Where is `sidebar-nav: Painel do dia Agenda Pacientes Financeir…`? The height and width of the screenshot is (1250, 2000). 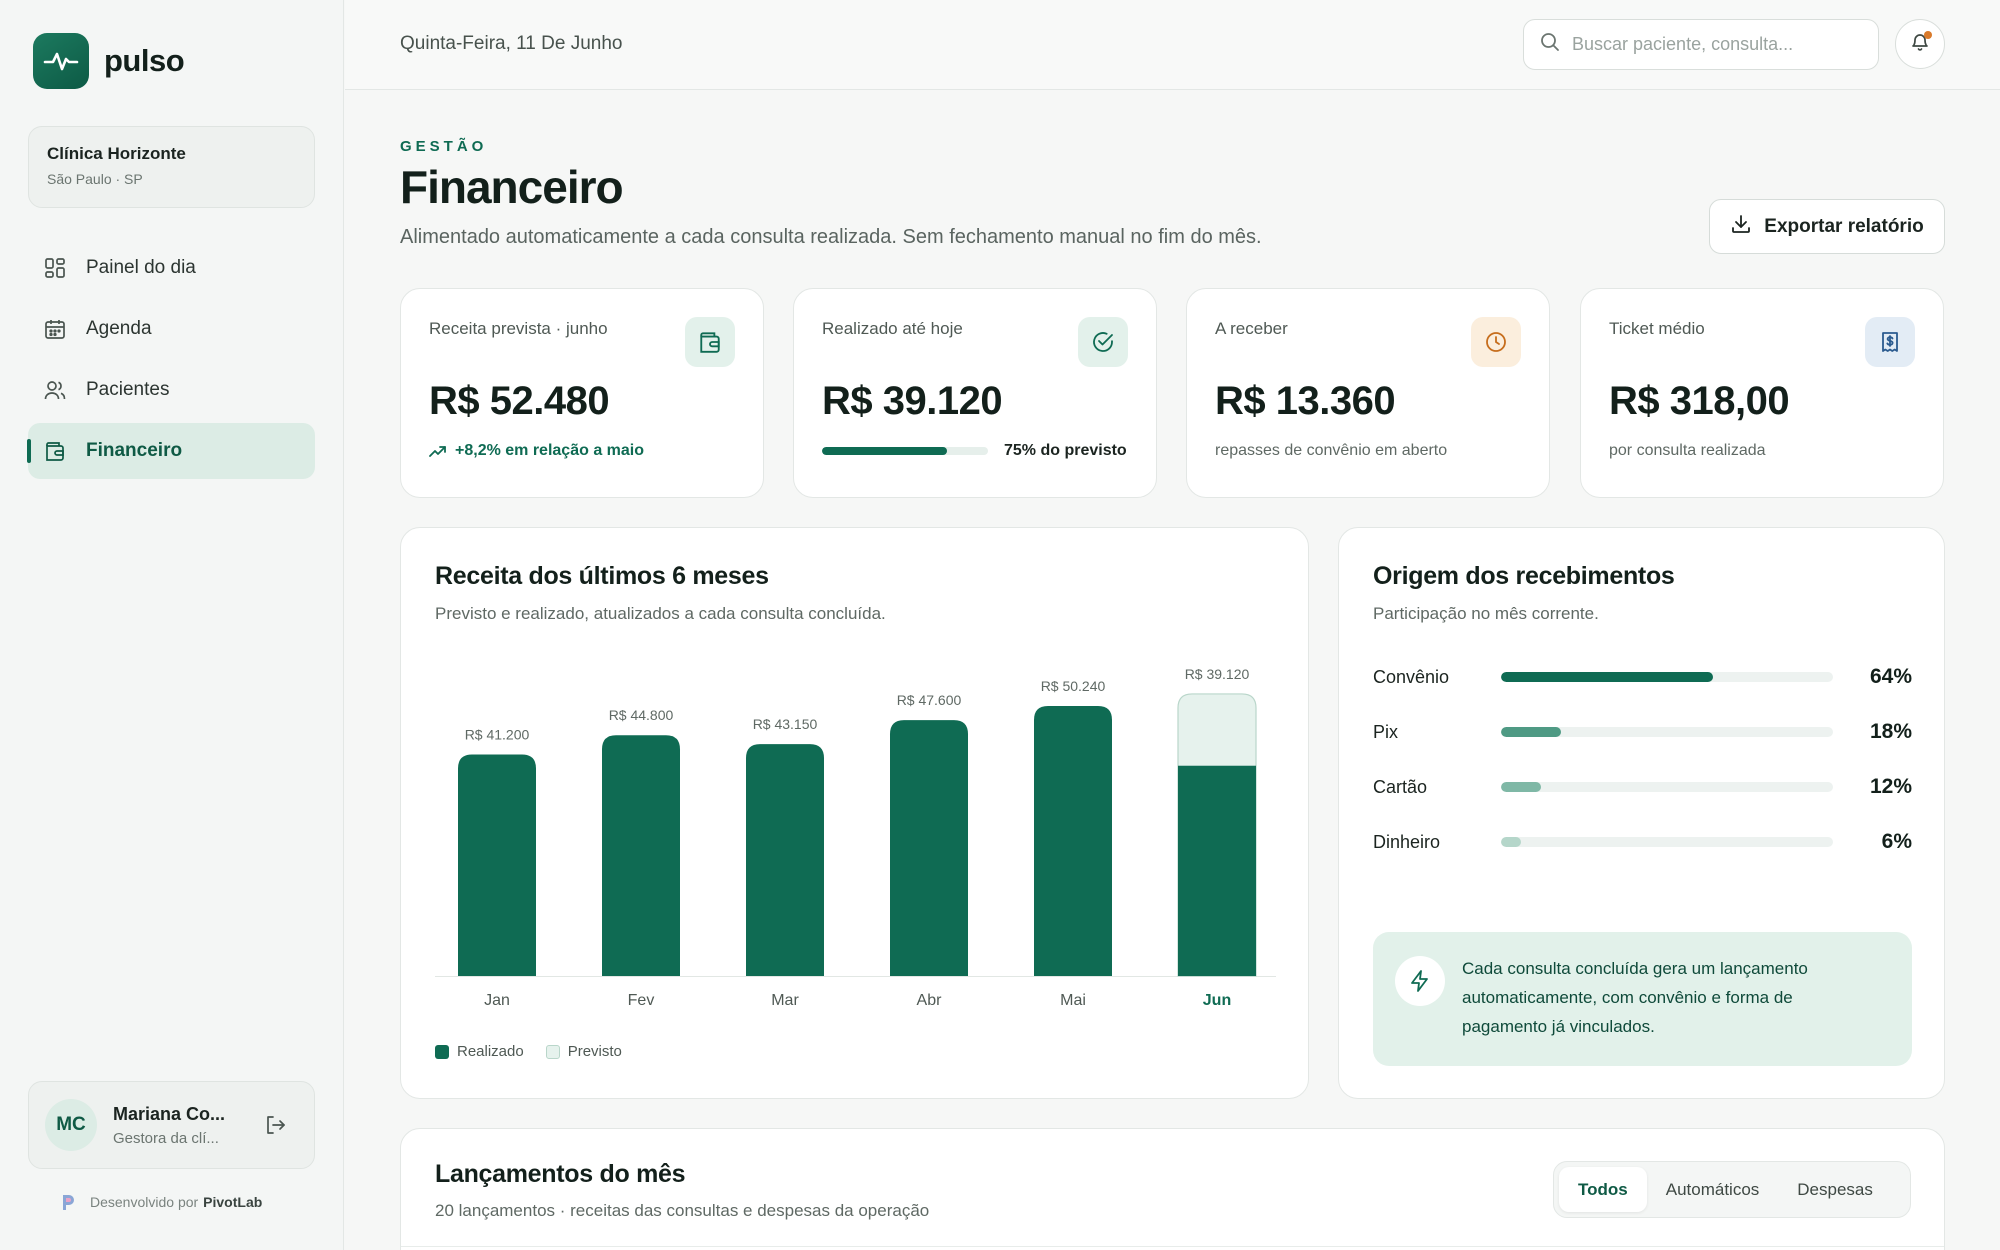 sidebar-nav: Painel do dia Agenda Pacientes Financeir… is located at coordinates (171, 362).